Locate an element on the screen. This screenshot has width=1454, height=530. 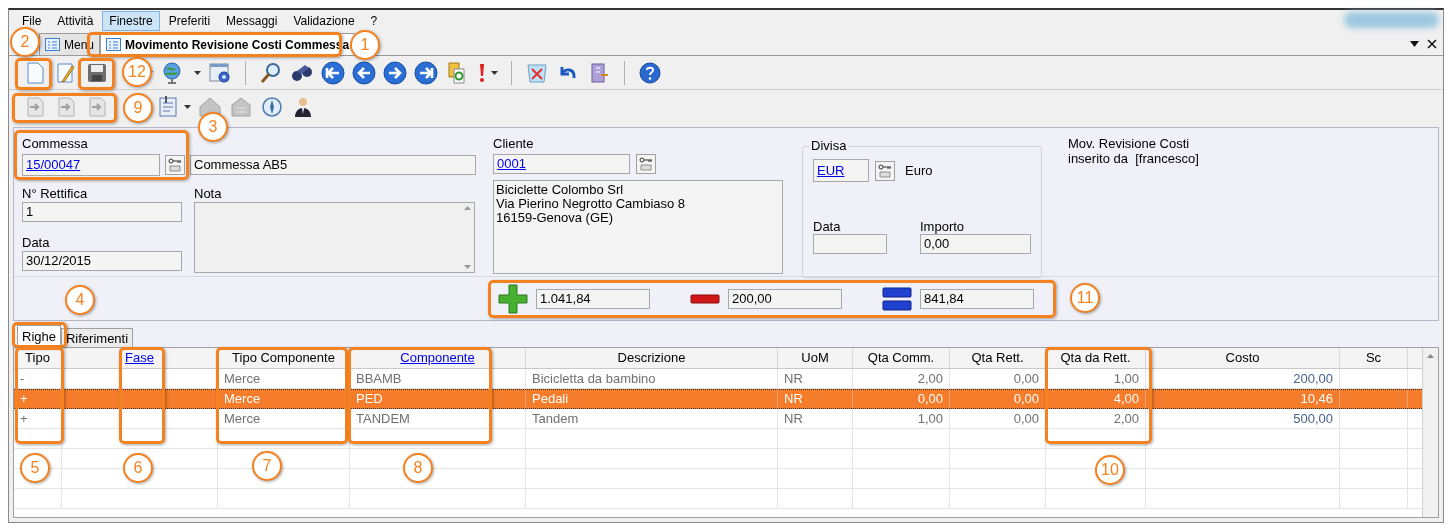
next-icon is located at coordinates (395, 72).